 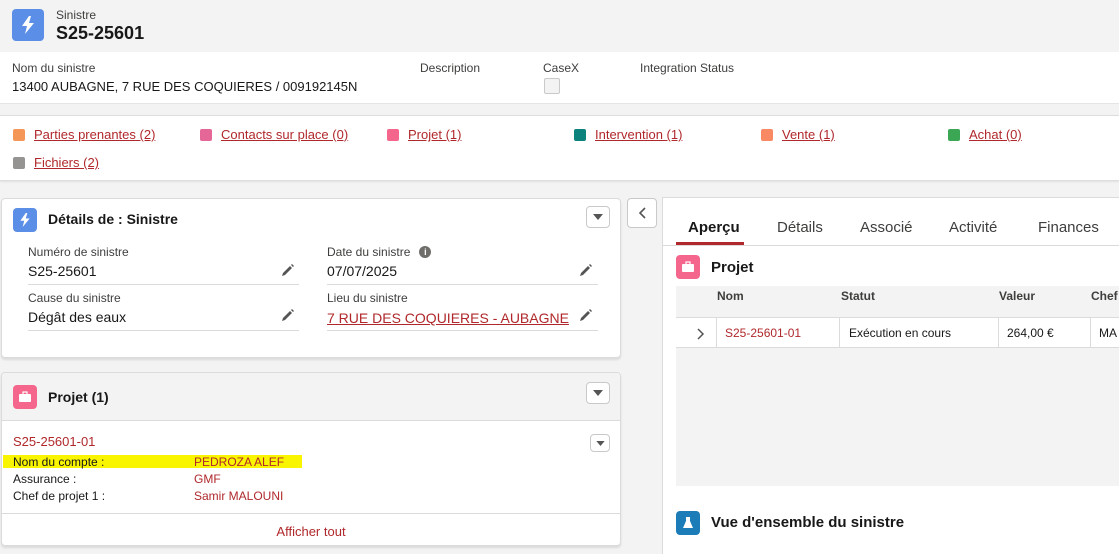 I want to click on details-card-menu-button, so click(x=598, y=217).